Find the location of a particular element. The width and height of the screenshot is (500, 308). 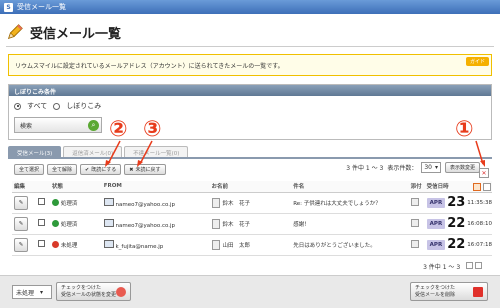

from-address: k_fujita@name.jp is located at coordinates (139, 246).